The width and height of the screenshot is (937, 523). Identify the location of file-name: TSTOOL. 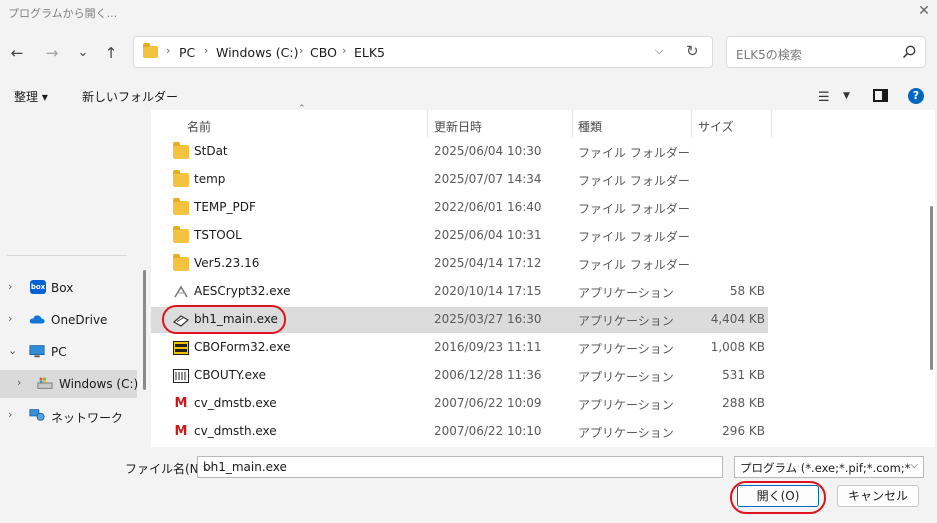
(218, 235).